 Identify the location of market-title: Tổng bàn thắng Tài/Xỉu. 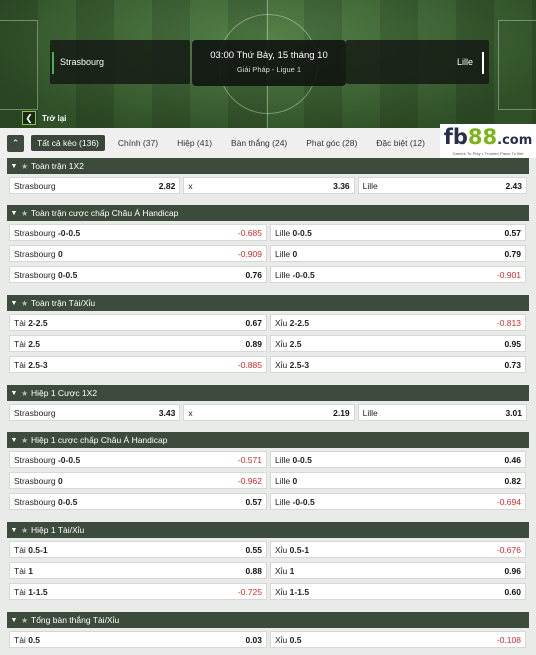
(75, 620).